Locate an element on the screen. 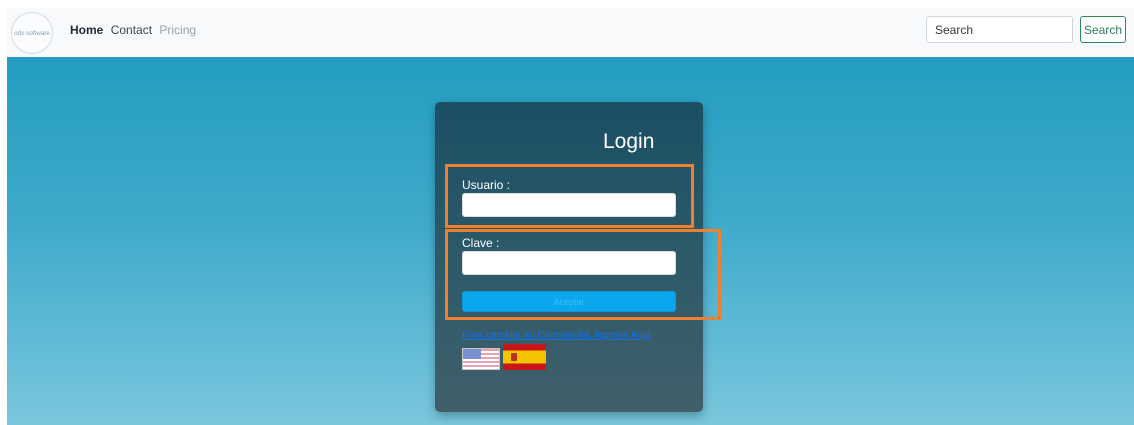  nav-link-contact: Contact is located at coordinates (131, 30).